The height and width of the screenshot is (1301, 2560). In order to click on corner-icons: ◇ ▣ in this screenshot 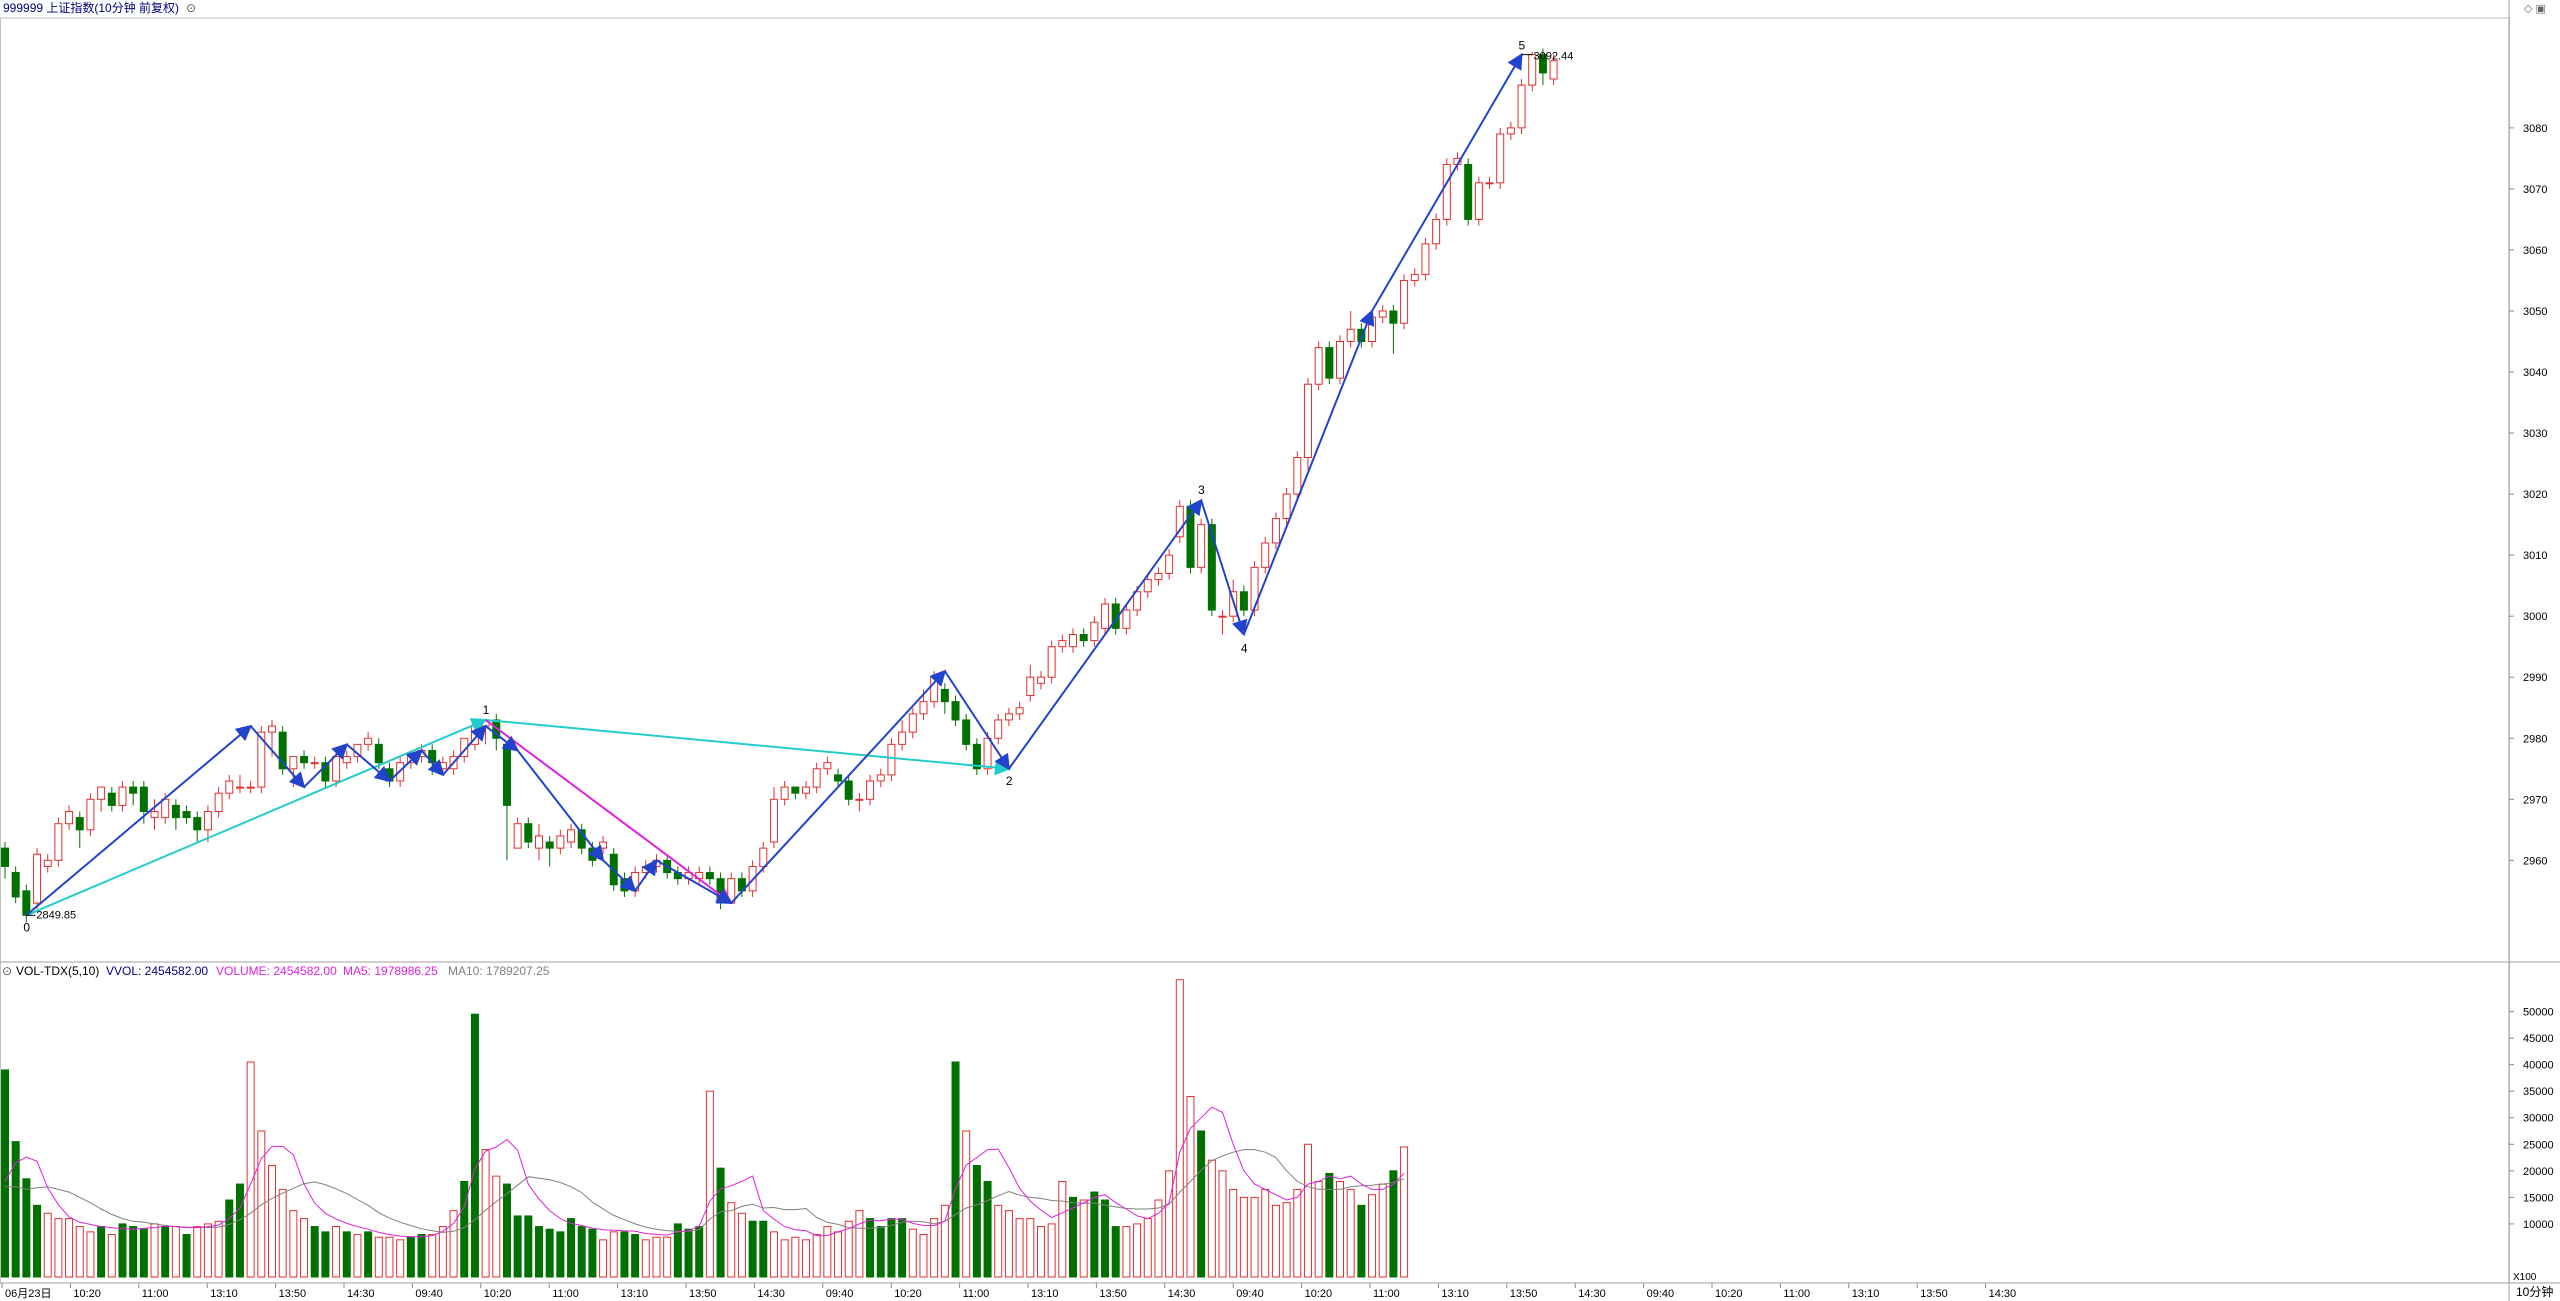, I will do `click(2535, 9)`.